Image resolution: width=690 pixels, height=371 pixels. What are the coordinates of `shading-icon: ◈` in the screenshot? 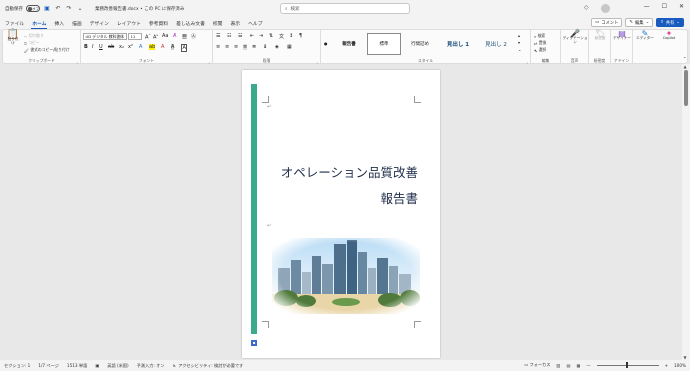 It's located at (277, 47).